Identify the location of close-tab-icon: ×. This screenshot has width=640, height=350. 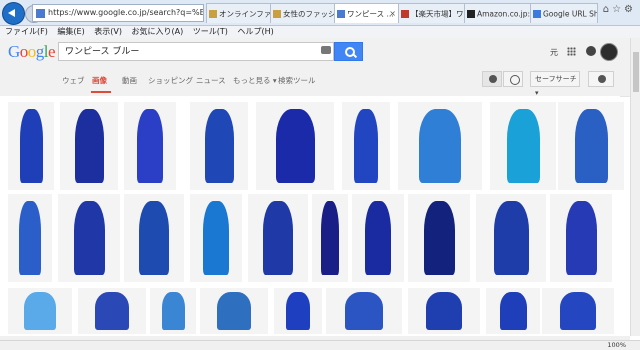
(392, 13).